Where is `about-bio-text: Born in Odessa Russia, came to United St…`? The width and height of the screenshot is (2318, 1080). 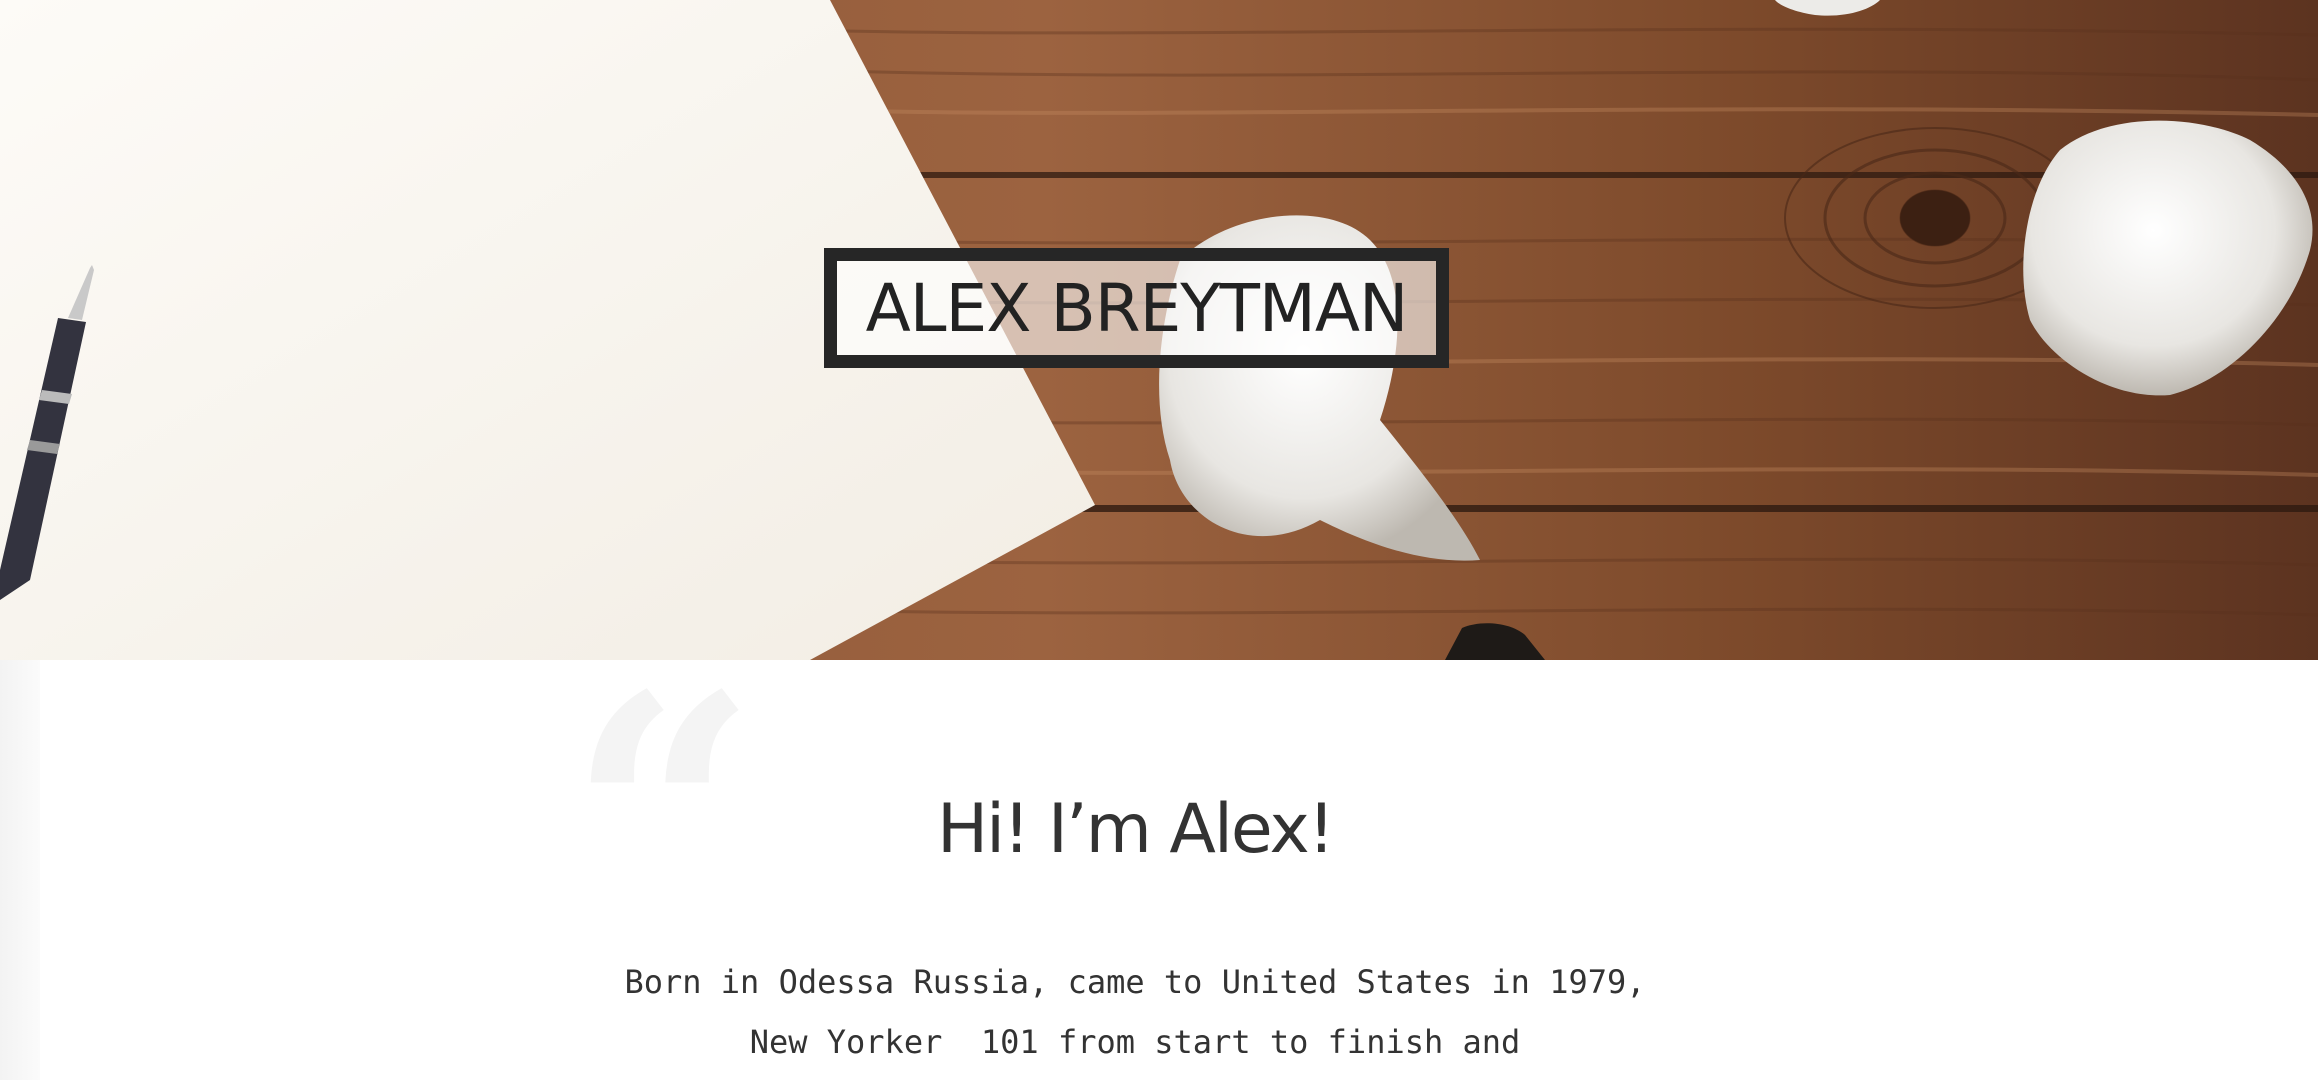 about-bio-text: Born in Odessa Russia, came to United St… is located at coordinates (1144, 1012).